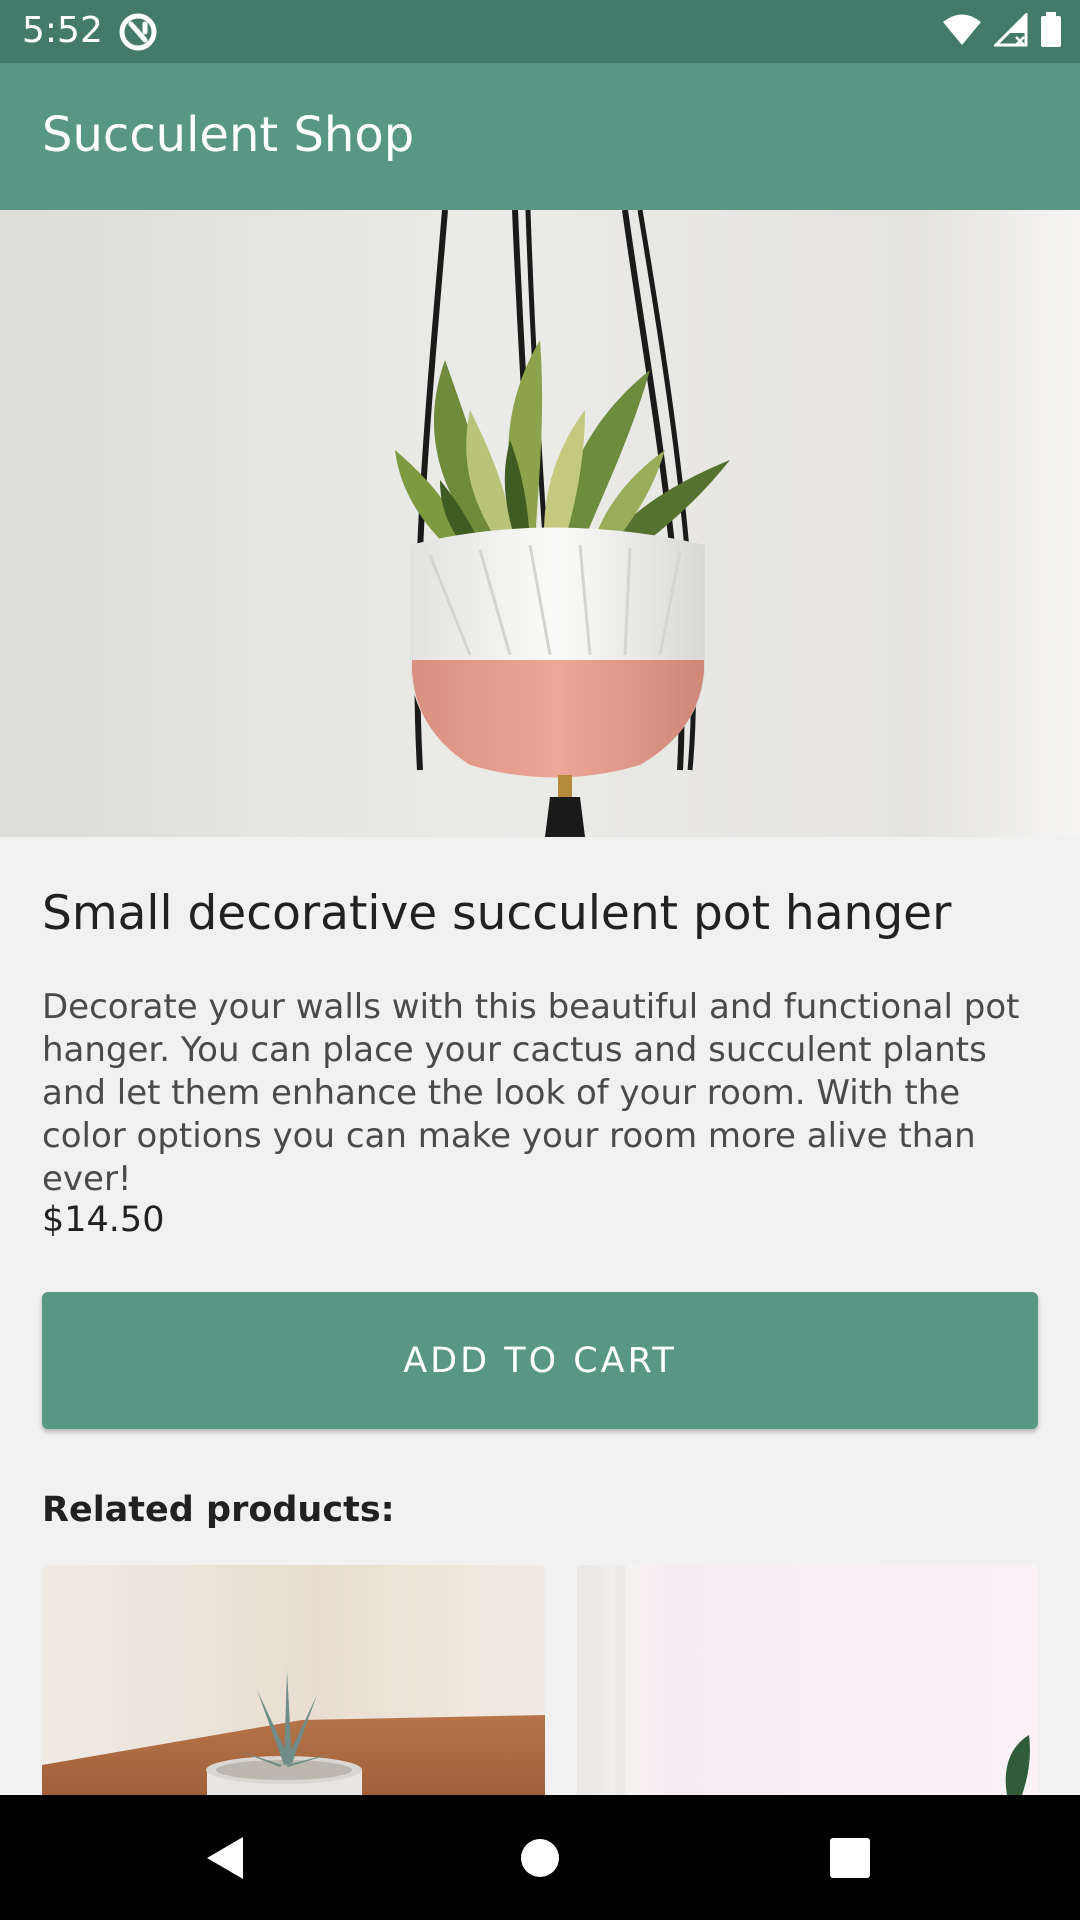 Image resolution: width=1080 pixels, height=1920 pixels. What do you see at coordinates (218, 1510) in the screenshot?
I see `related-products-heading: Related products:` at bounding box center [218, 1510].